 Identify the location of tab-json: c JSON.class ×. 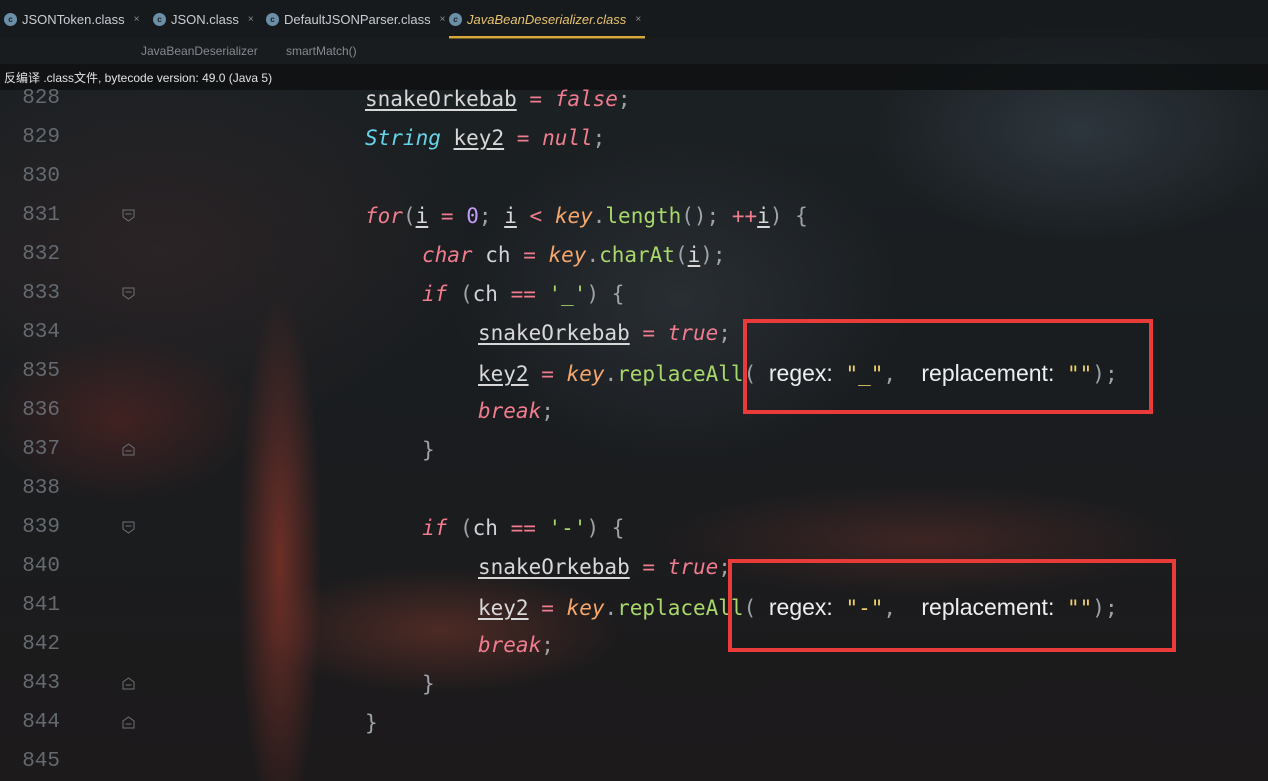
(203, 19).